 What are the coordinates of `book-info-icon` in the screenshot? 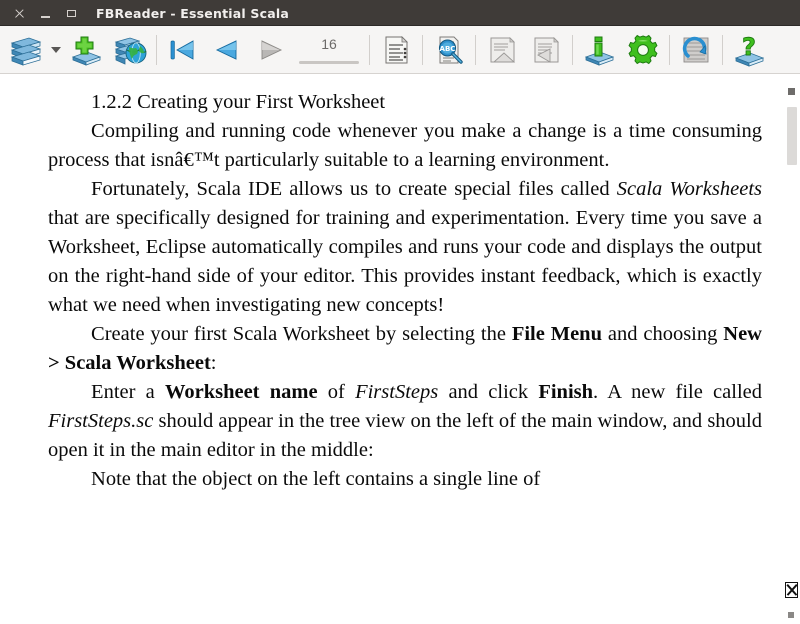 It's located at (599, 51).